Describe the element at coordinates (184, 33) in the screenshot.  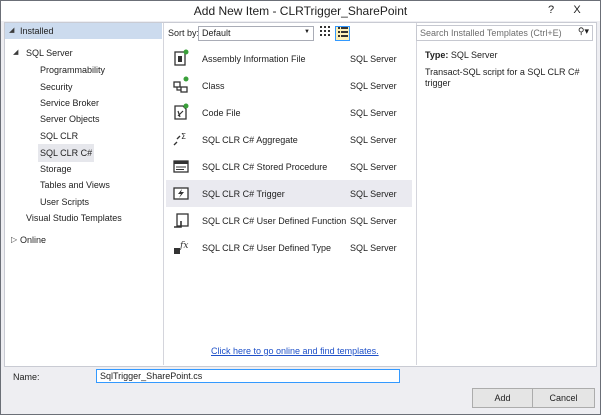
I see `sort-by-label: Sort by:` at that location.